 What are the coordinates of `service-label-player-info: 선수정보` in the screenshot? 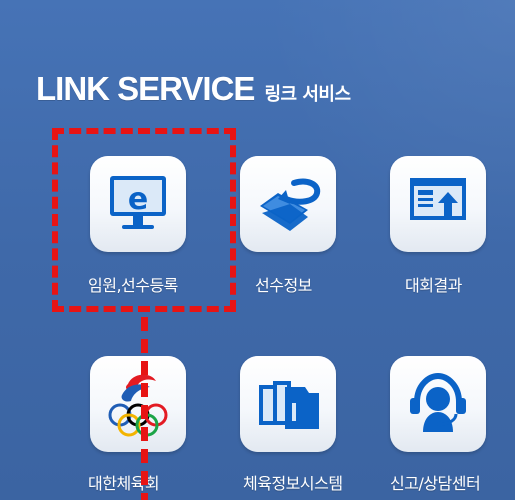 It's located at (283, 284).